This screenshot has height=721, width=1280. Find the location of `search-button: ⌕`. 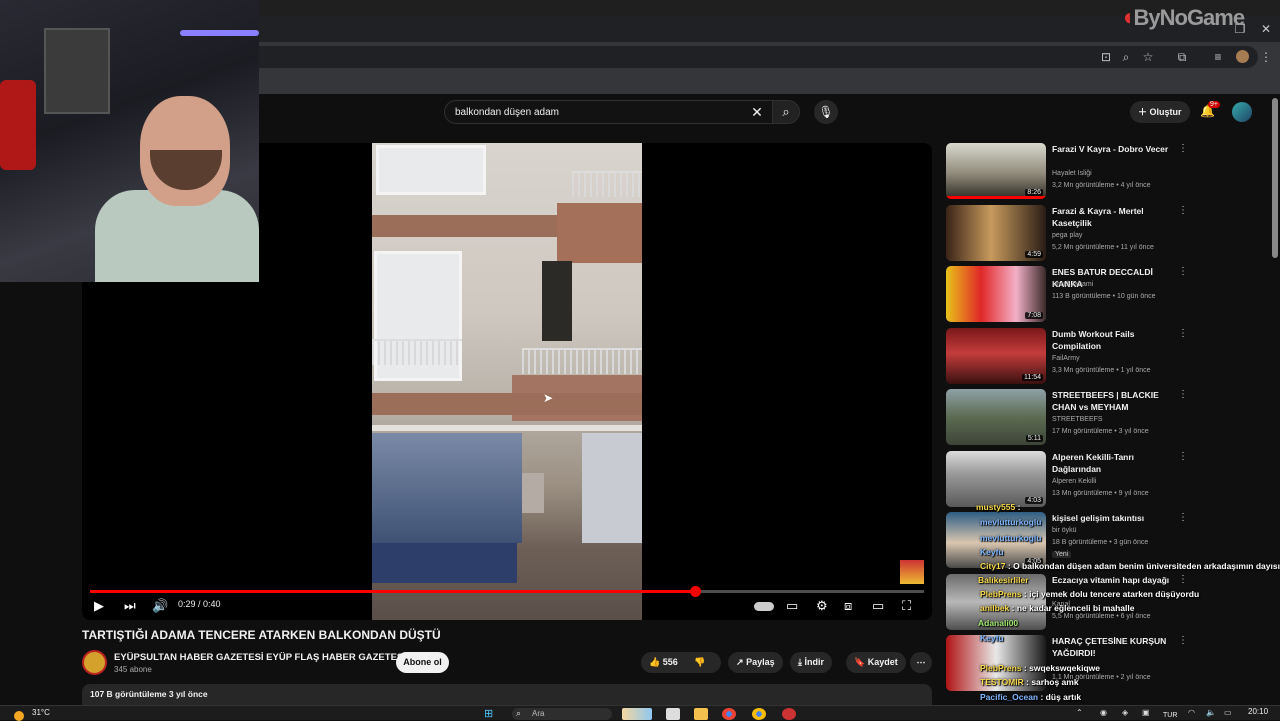

search-button: ⌕ is located at coordinates (786, 112).